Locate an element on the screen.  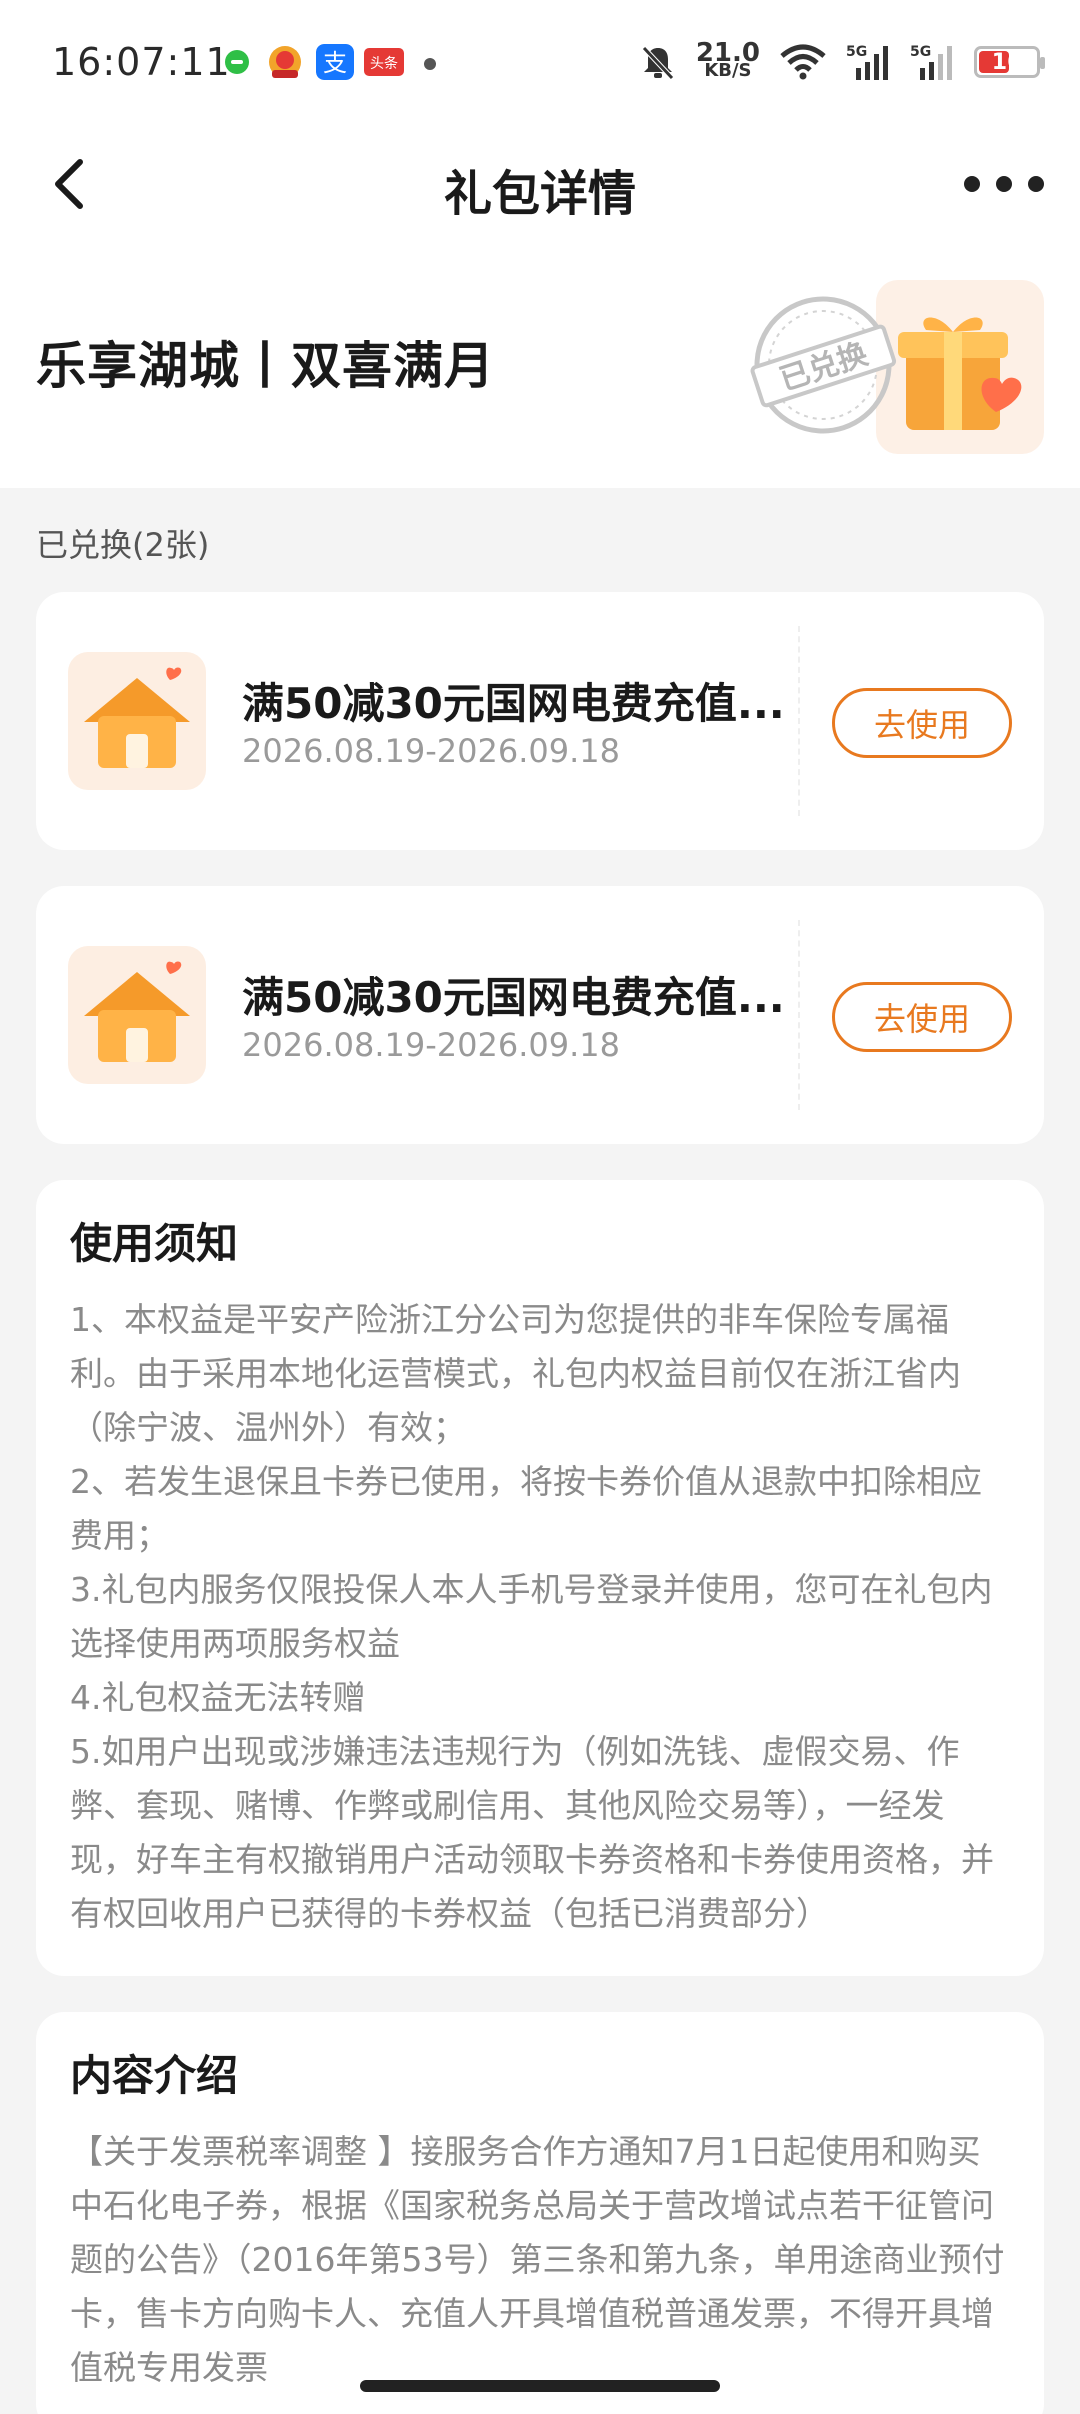
navigation-bar: 礼包详情 is located at coordinates (540, 183).